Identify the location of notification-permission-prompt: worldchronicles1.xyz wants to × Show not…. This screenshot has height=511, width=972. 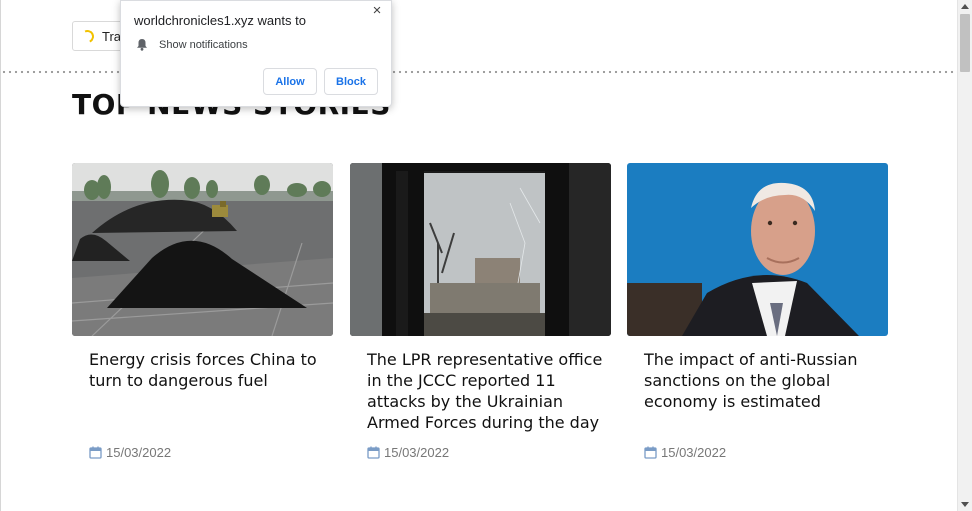
(256, 53).